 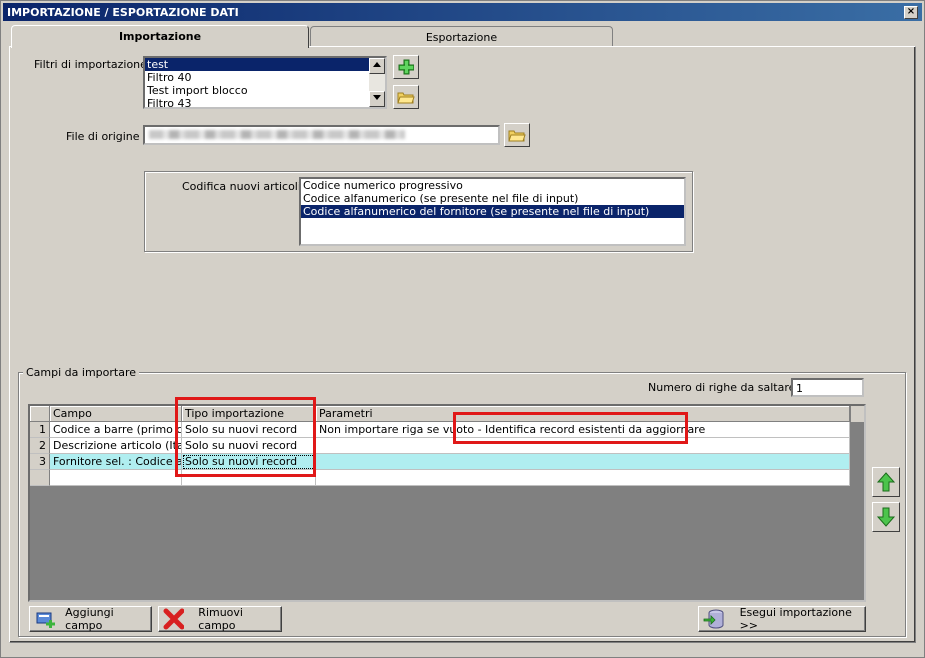 What do you see at coordinates (265, 102) in the screenshot?
I see `list-item: Filtro 43` at bounding box center [265, 102].